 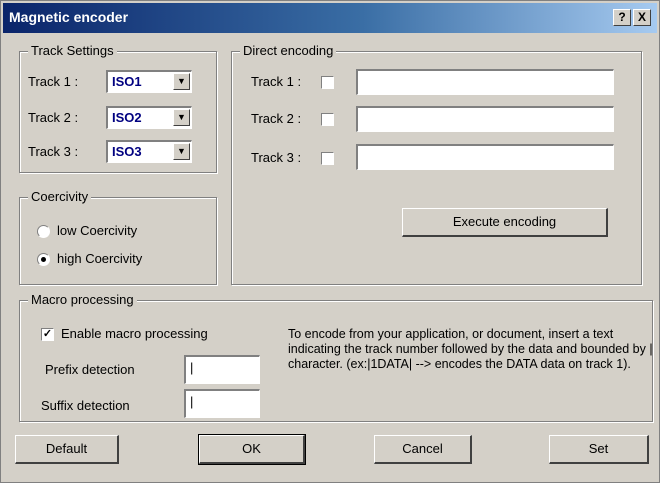 What do you see at coordinates (276, 81) in the screenshot?
I see `de-track-1-label: Track 1 :` at bounding box center [276, 81].